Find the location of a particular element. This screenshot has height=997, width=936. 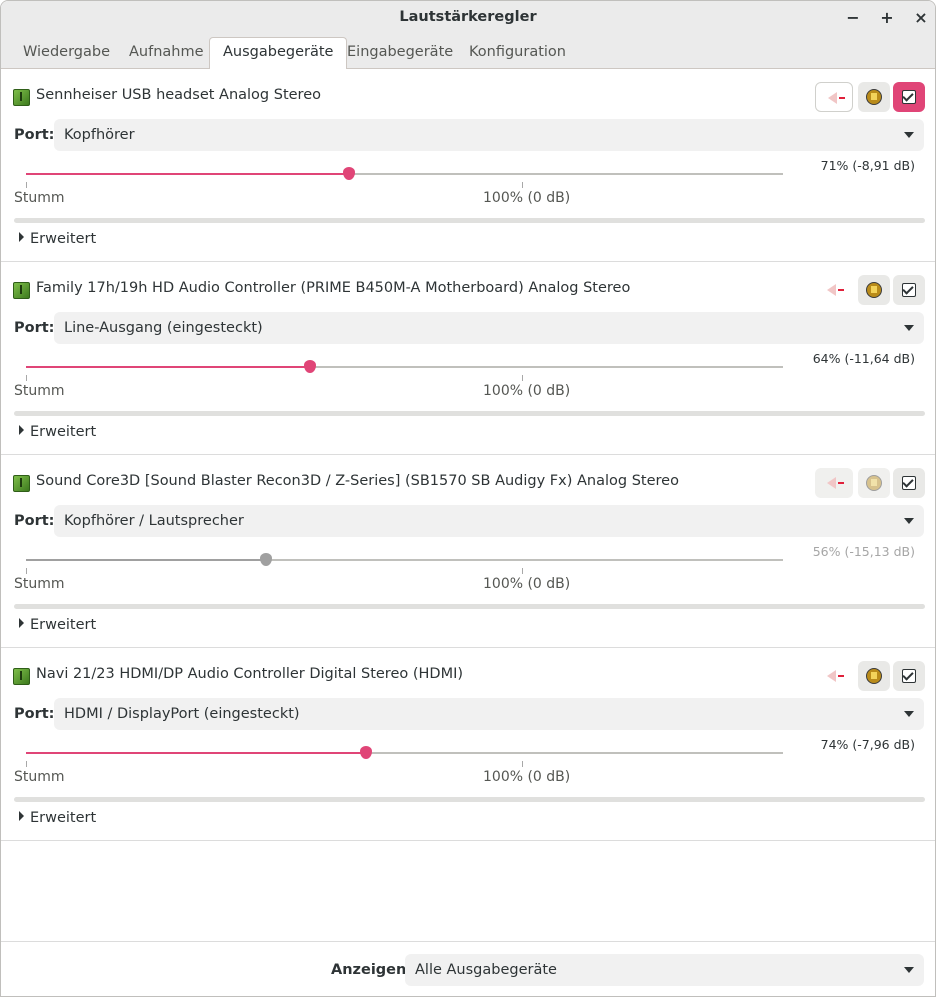

volume-readout: 71% (-8,91 dB) is located at coordinates (867, 165).